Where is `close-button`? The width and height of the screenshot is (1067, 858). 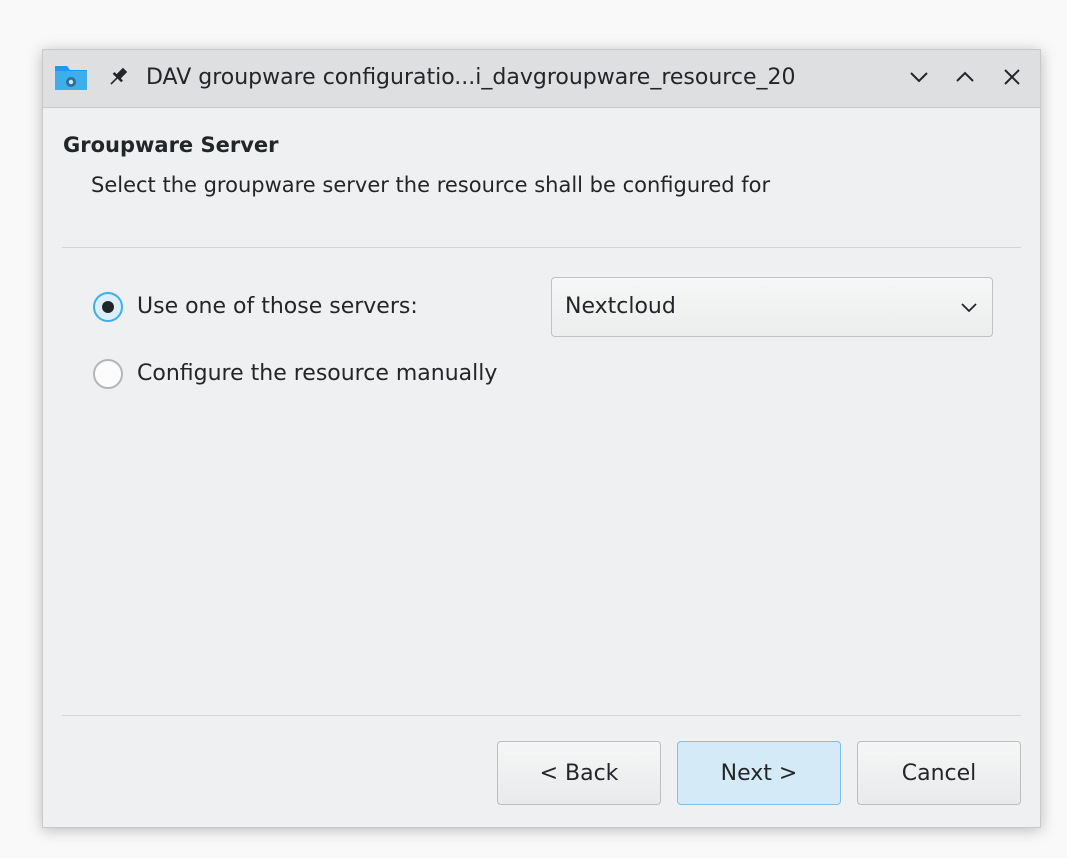
close-button is located at coordinates (1012, 77).